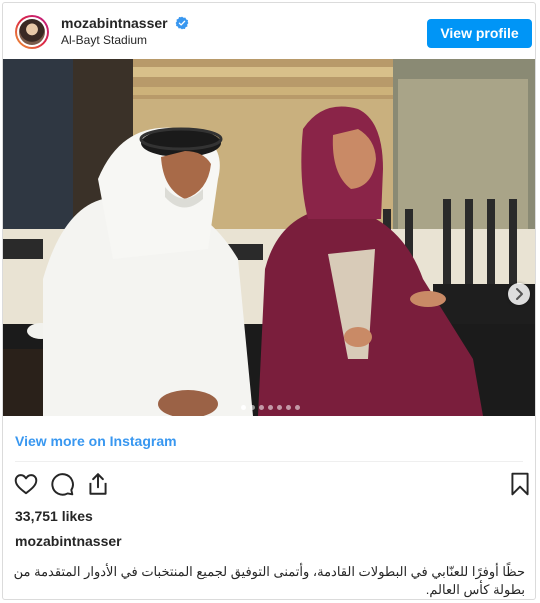 The image size is (540, 603). I want to click on chevron-right-icon, so click(519, 294).